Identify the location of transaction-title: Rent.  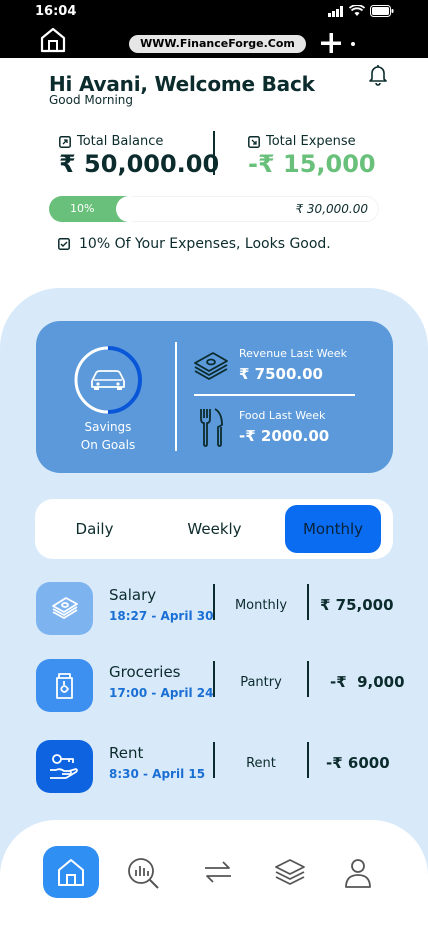
(126, 753).